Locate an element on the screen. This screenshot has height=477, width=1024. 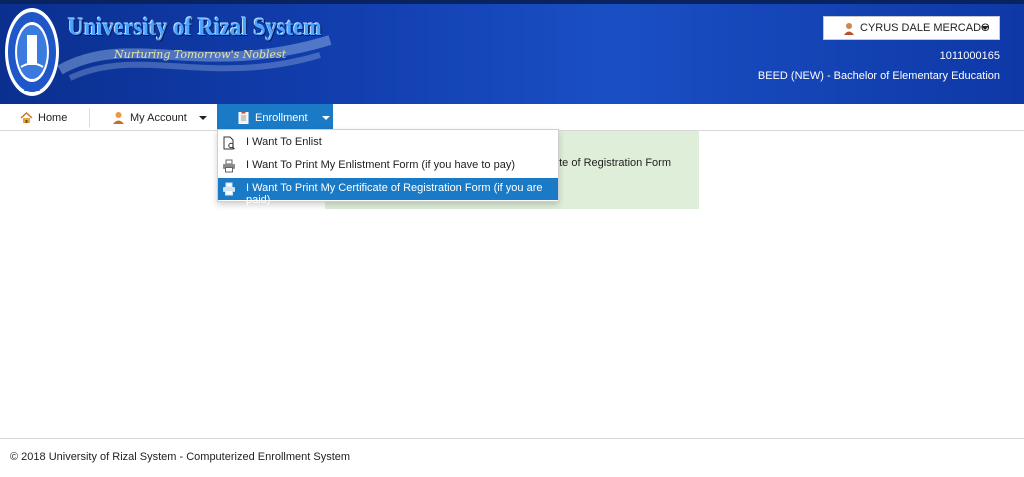
nav-home-label: Home is located at coordinates (53, 117).